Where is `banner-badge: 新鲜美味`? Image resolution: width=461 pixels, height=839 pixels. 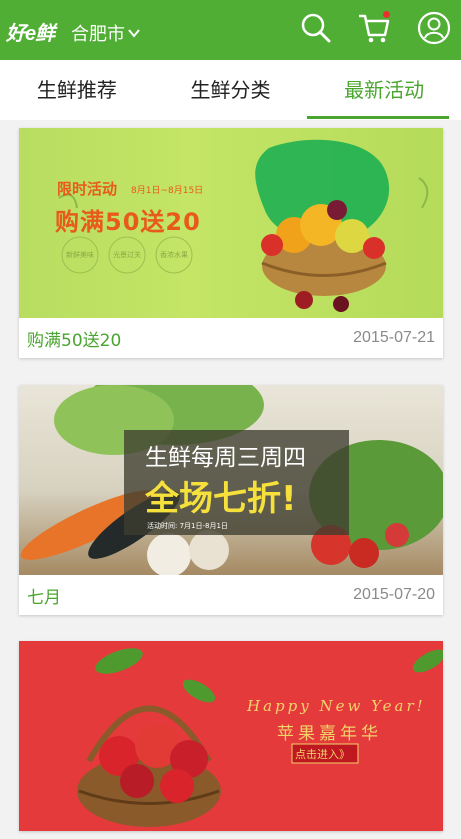
banner-badge: 新鲜美味 is located at coordinates (80, 255).